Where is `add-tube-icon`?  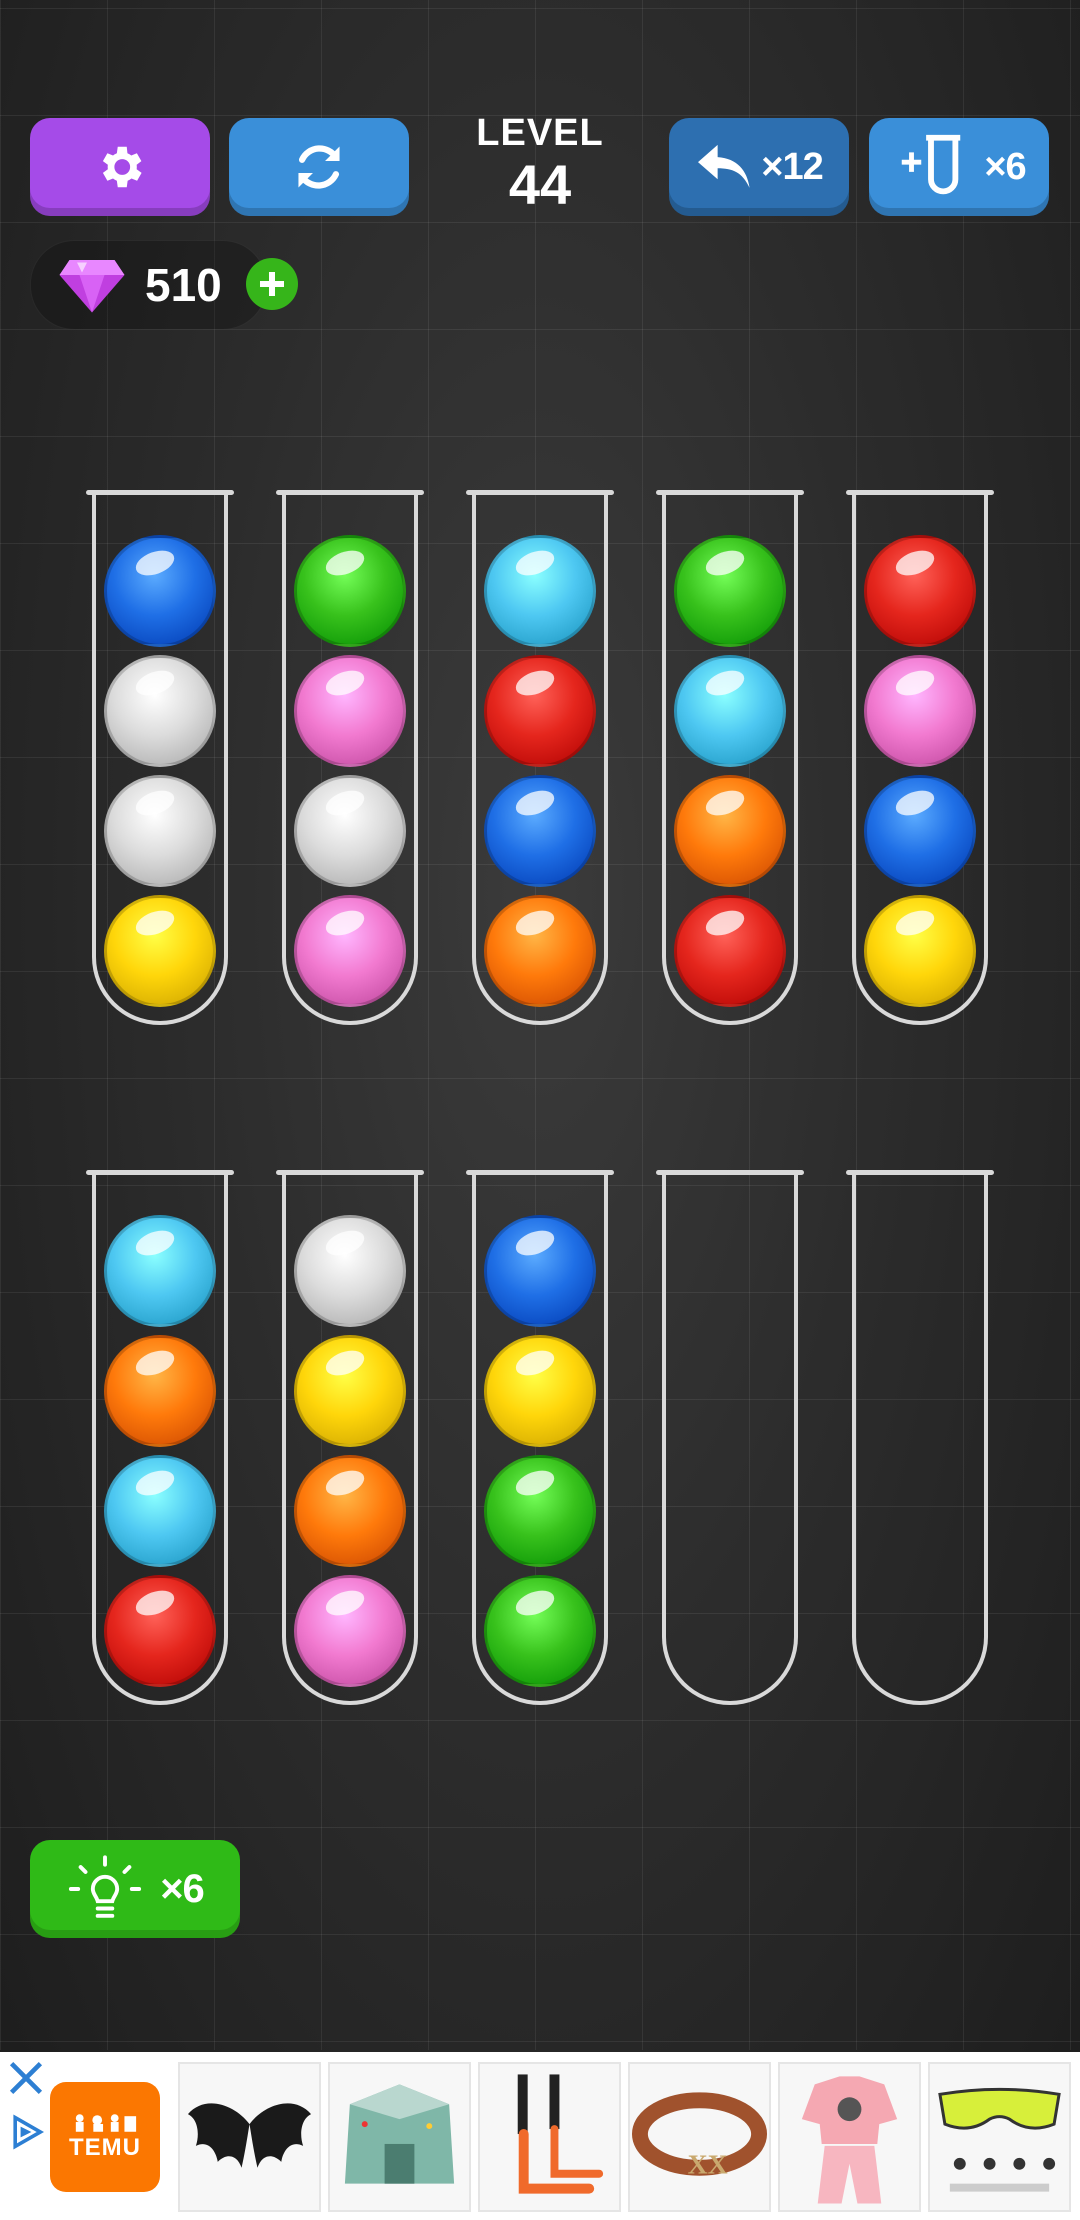 add-tube-icon is located at coordinates (931, 164).